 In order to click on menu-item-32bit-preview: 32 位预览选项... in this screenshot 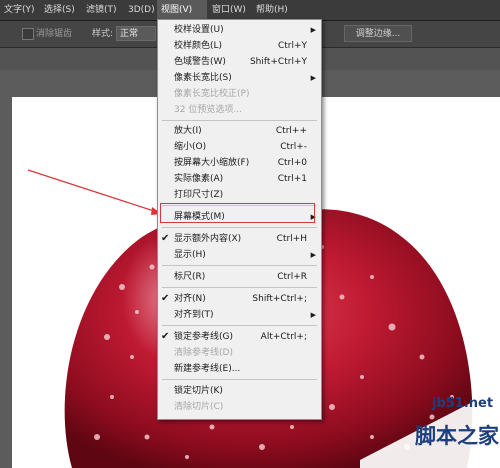, I will do `click(208, 110)`.